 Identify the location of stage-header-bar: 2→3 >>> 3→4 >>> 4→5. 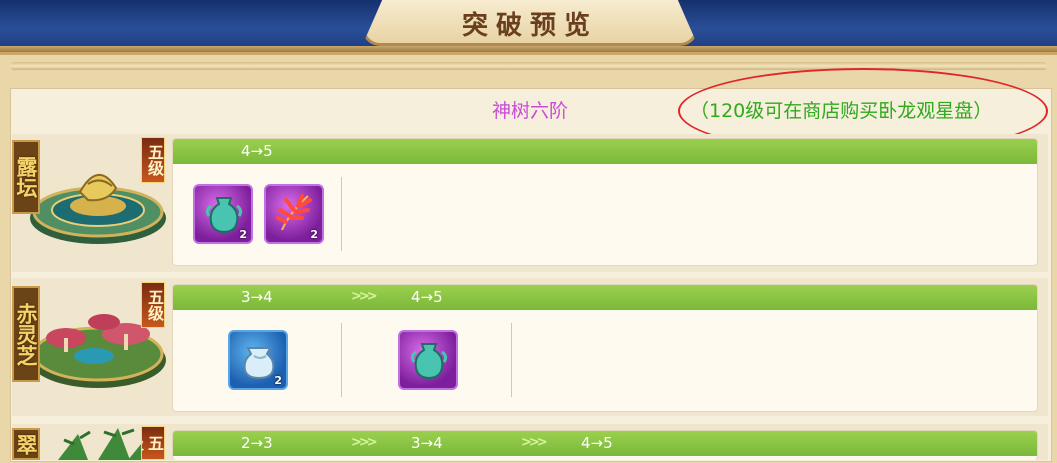
(605, 443).